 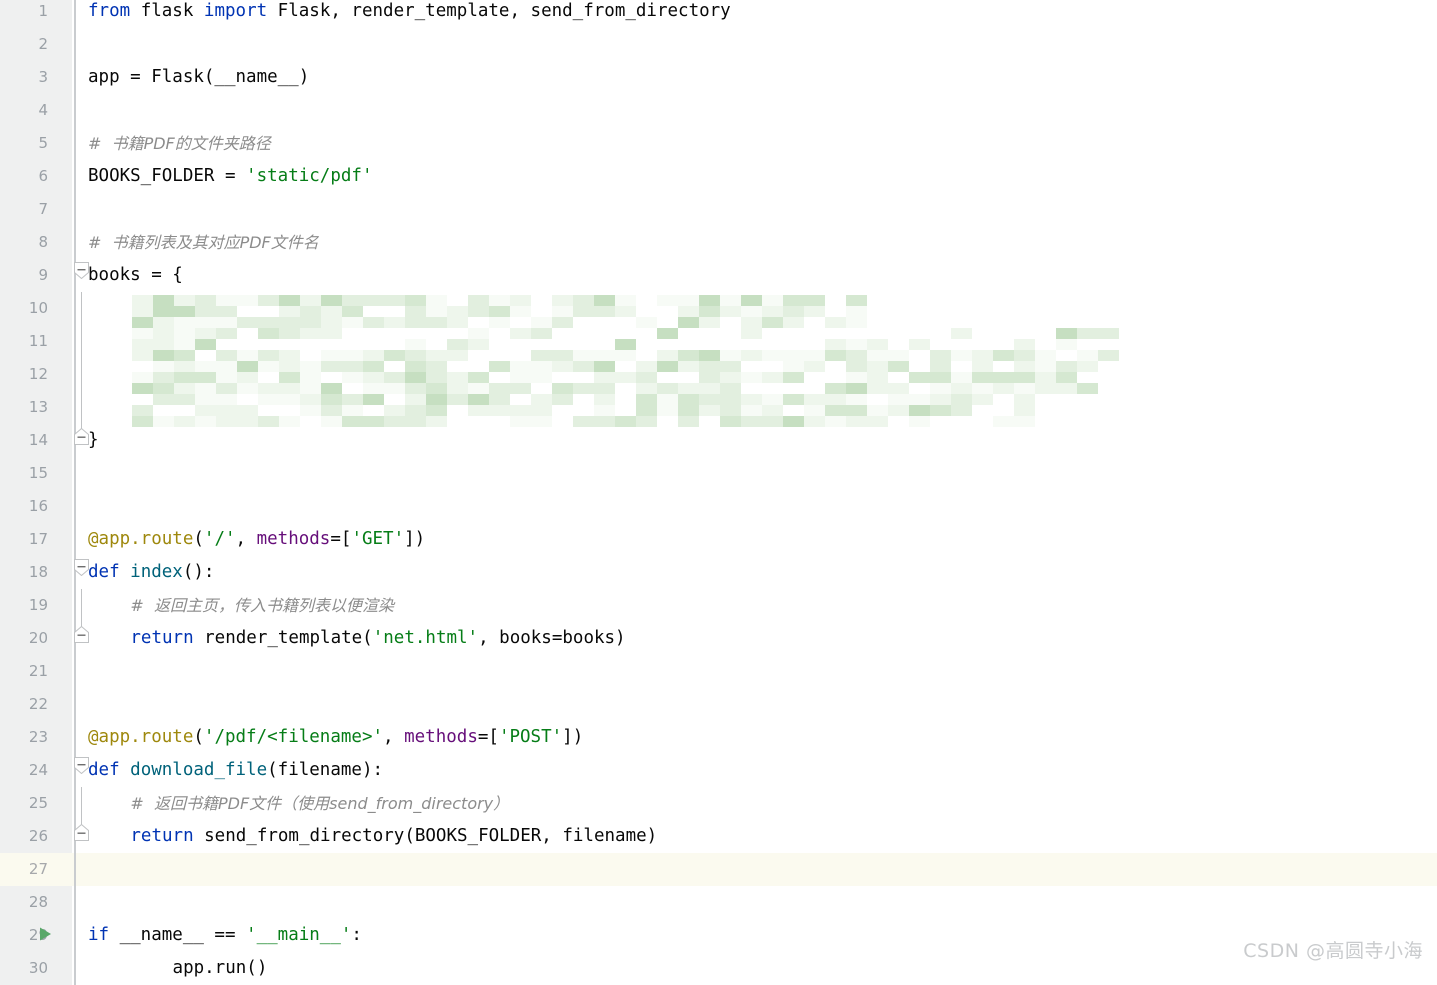 I want to click on code-line-row: 18 def index():, so click(x=718, y=572).